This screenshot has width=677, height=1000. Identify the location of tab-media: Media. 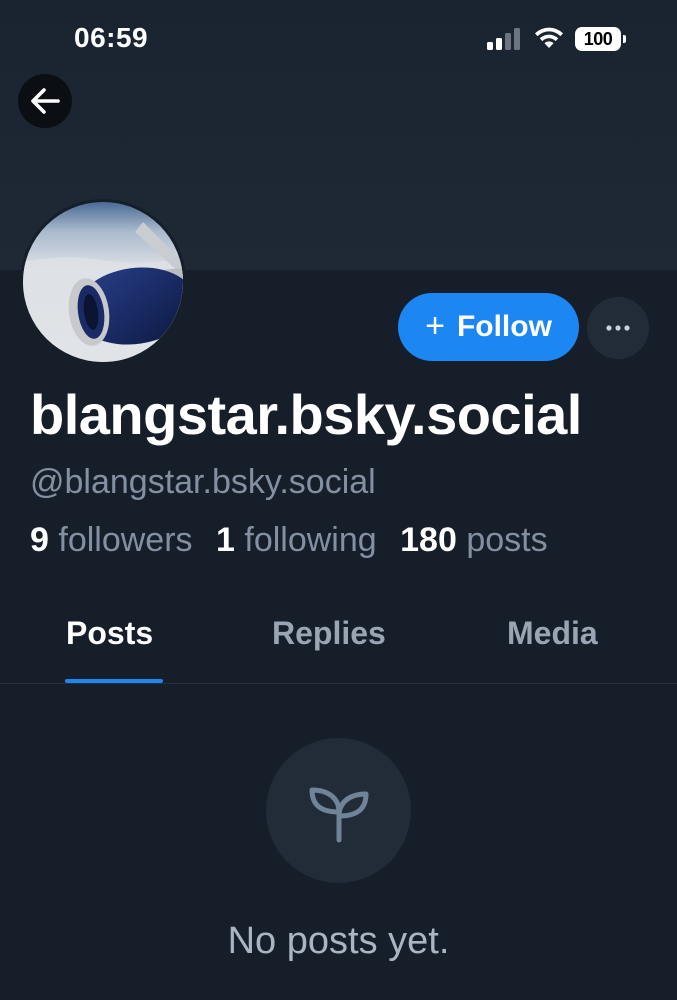
(552, 633).